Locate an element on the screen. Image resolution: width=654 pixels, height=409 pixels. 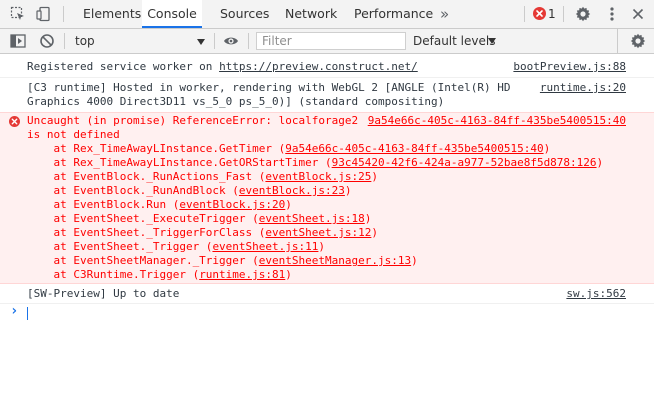
tab-console: Console is located at coordinates (172, 14).